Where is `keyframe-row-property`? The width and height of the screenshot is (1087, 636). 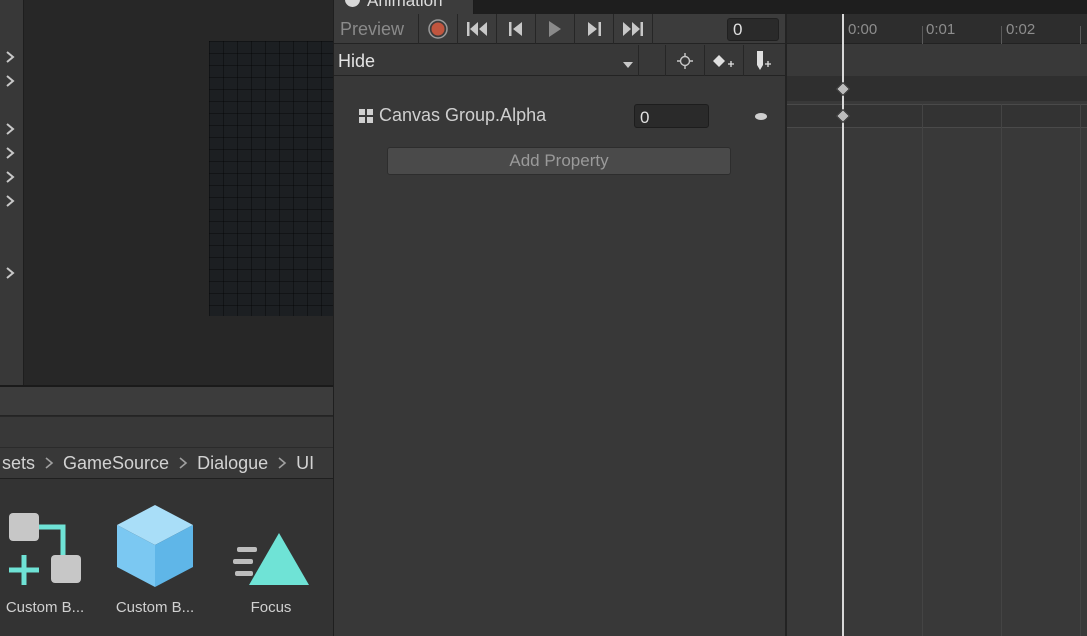 keyframe-row-property is located at coordinates (937, 116).